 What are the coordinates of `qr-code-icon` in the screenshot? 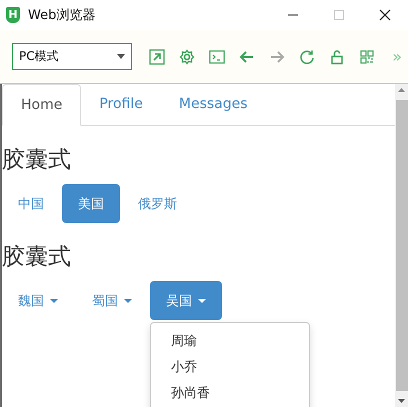 It's located at (367, 56).